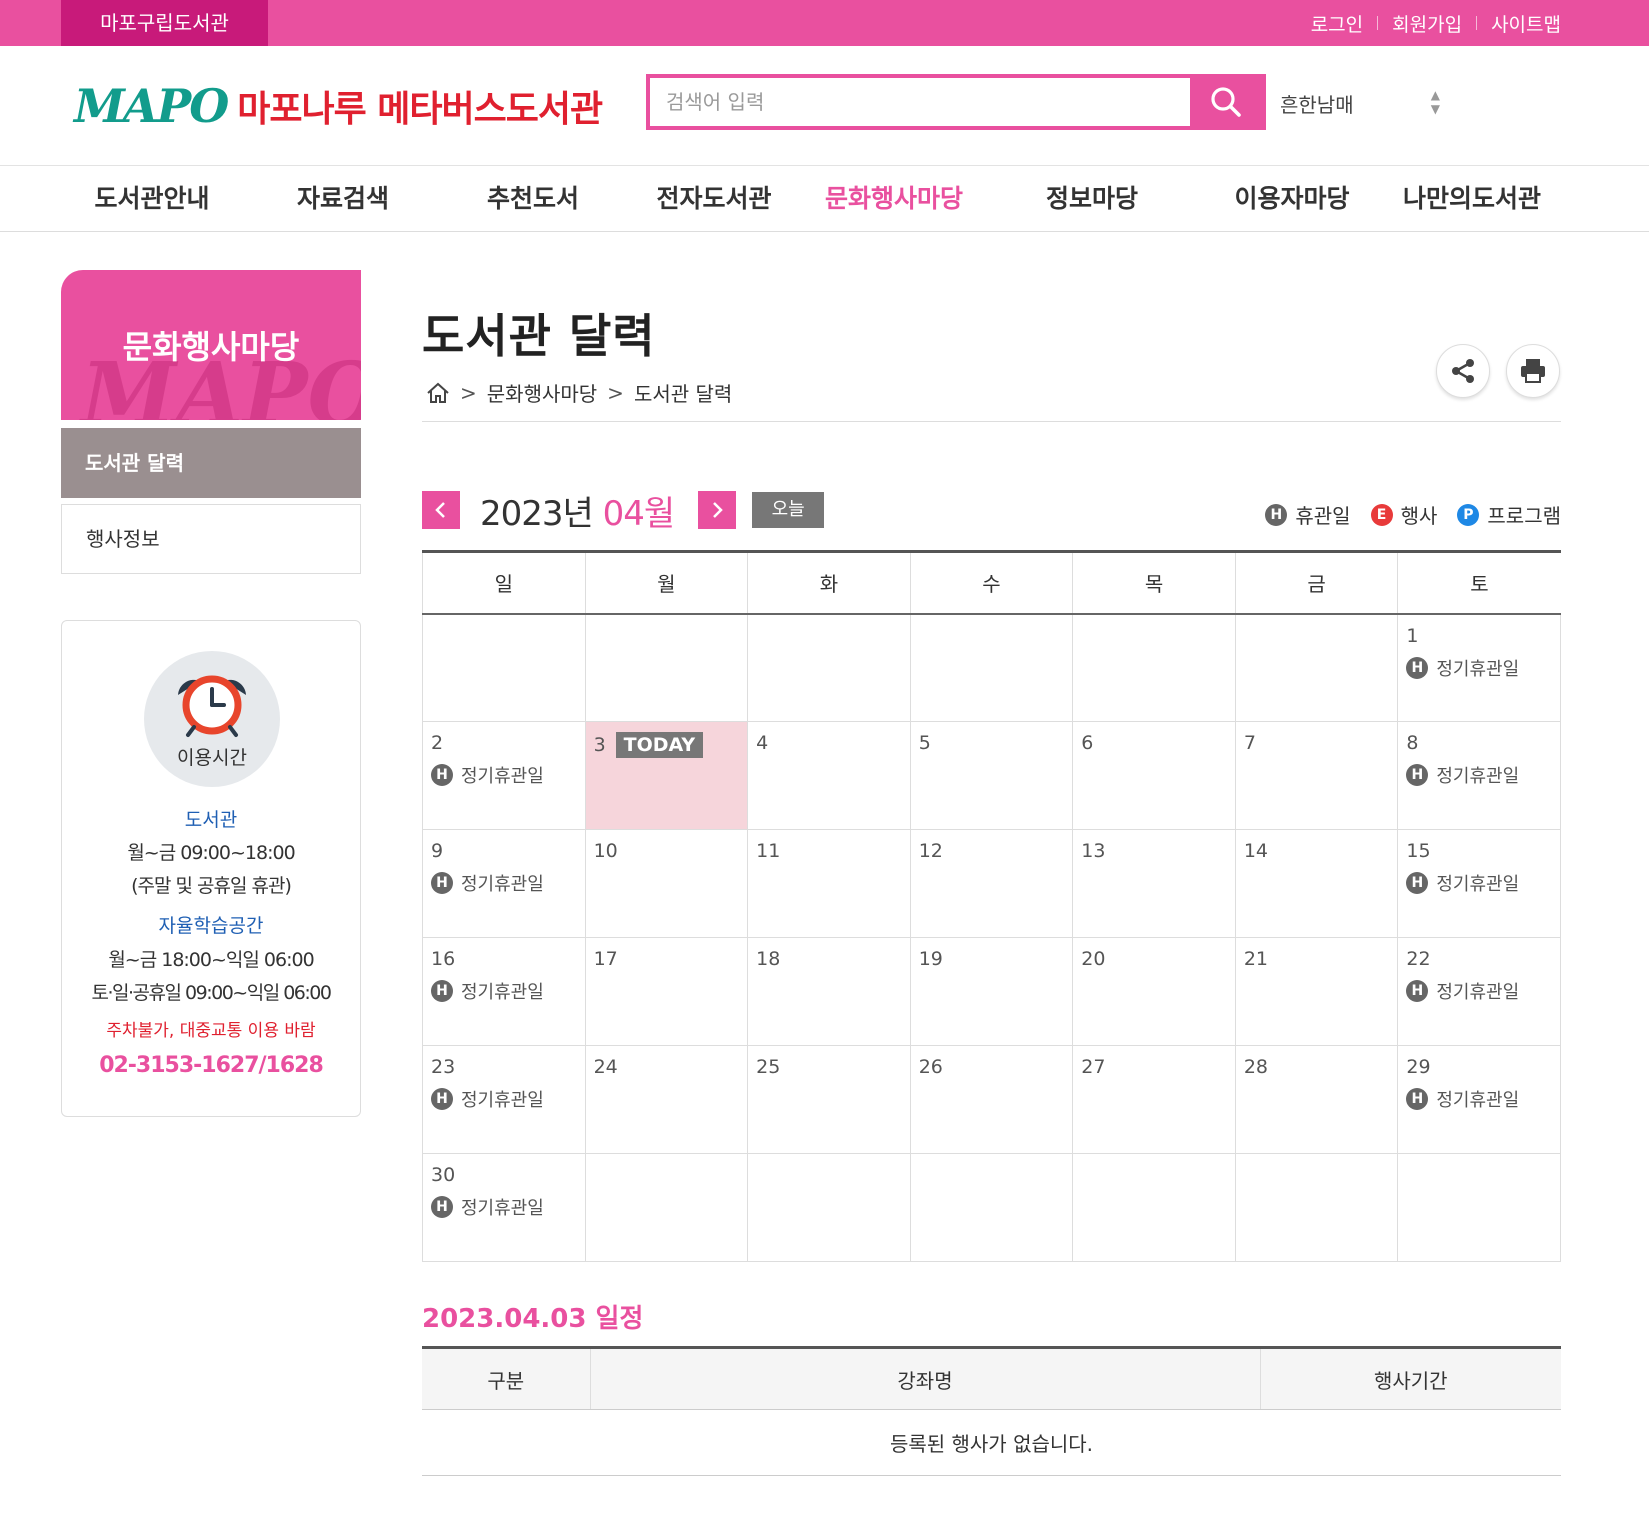 This screenshot has width=1649, height=1527. Describe the element at coordinates (666, 883) in the screenshot. I see `calendar-day-cell: 10` at that location.